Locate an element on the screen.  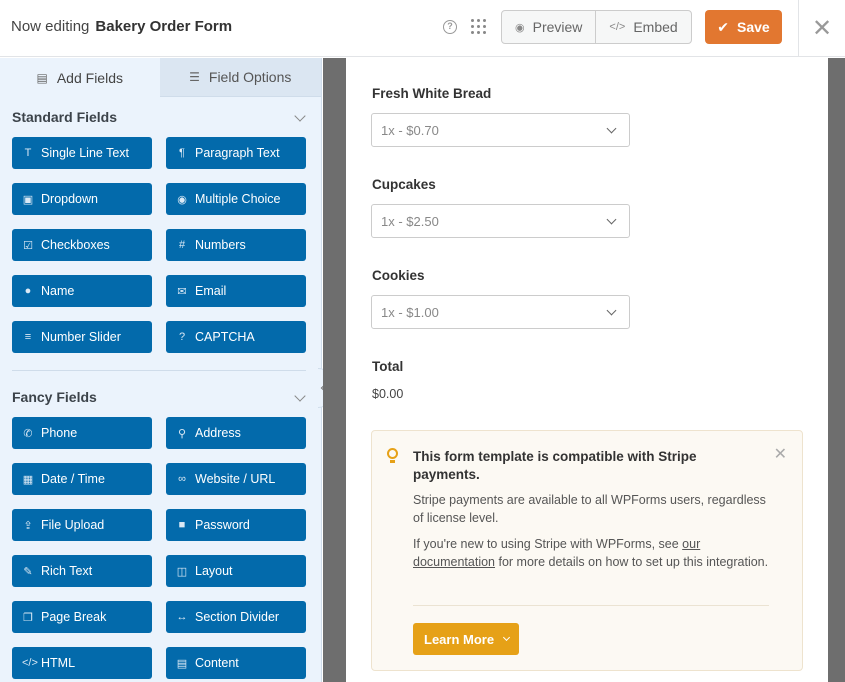
field-label: Name is located at coordinates (58, 291).